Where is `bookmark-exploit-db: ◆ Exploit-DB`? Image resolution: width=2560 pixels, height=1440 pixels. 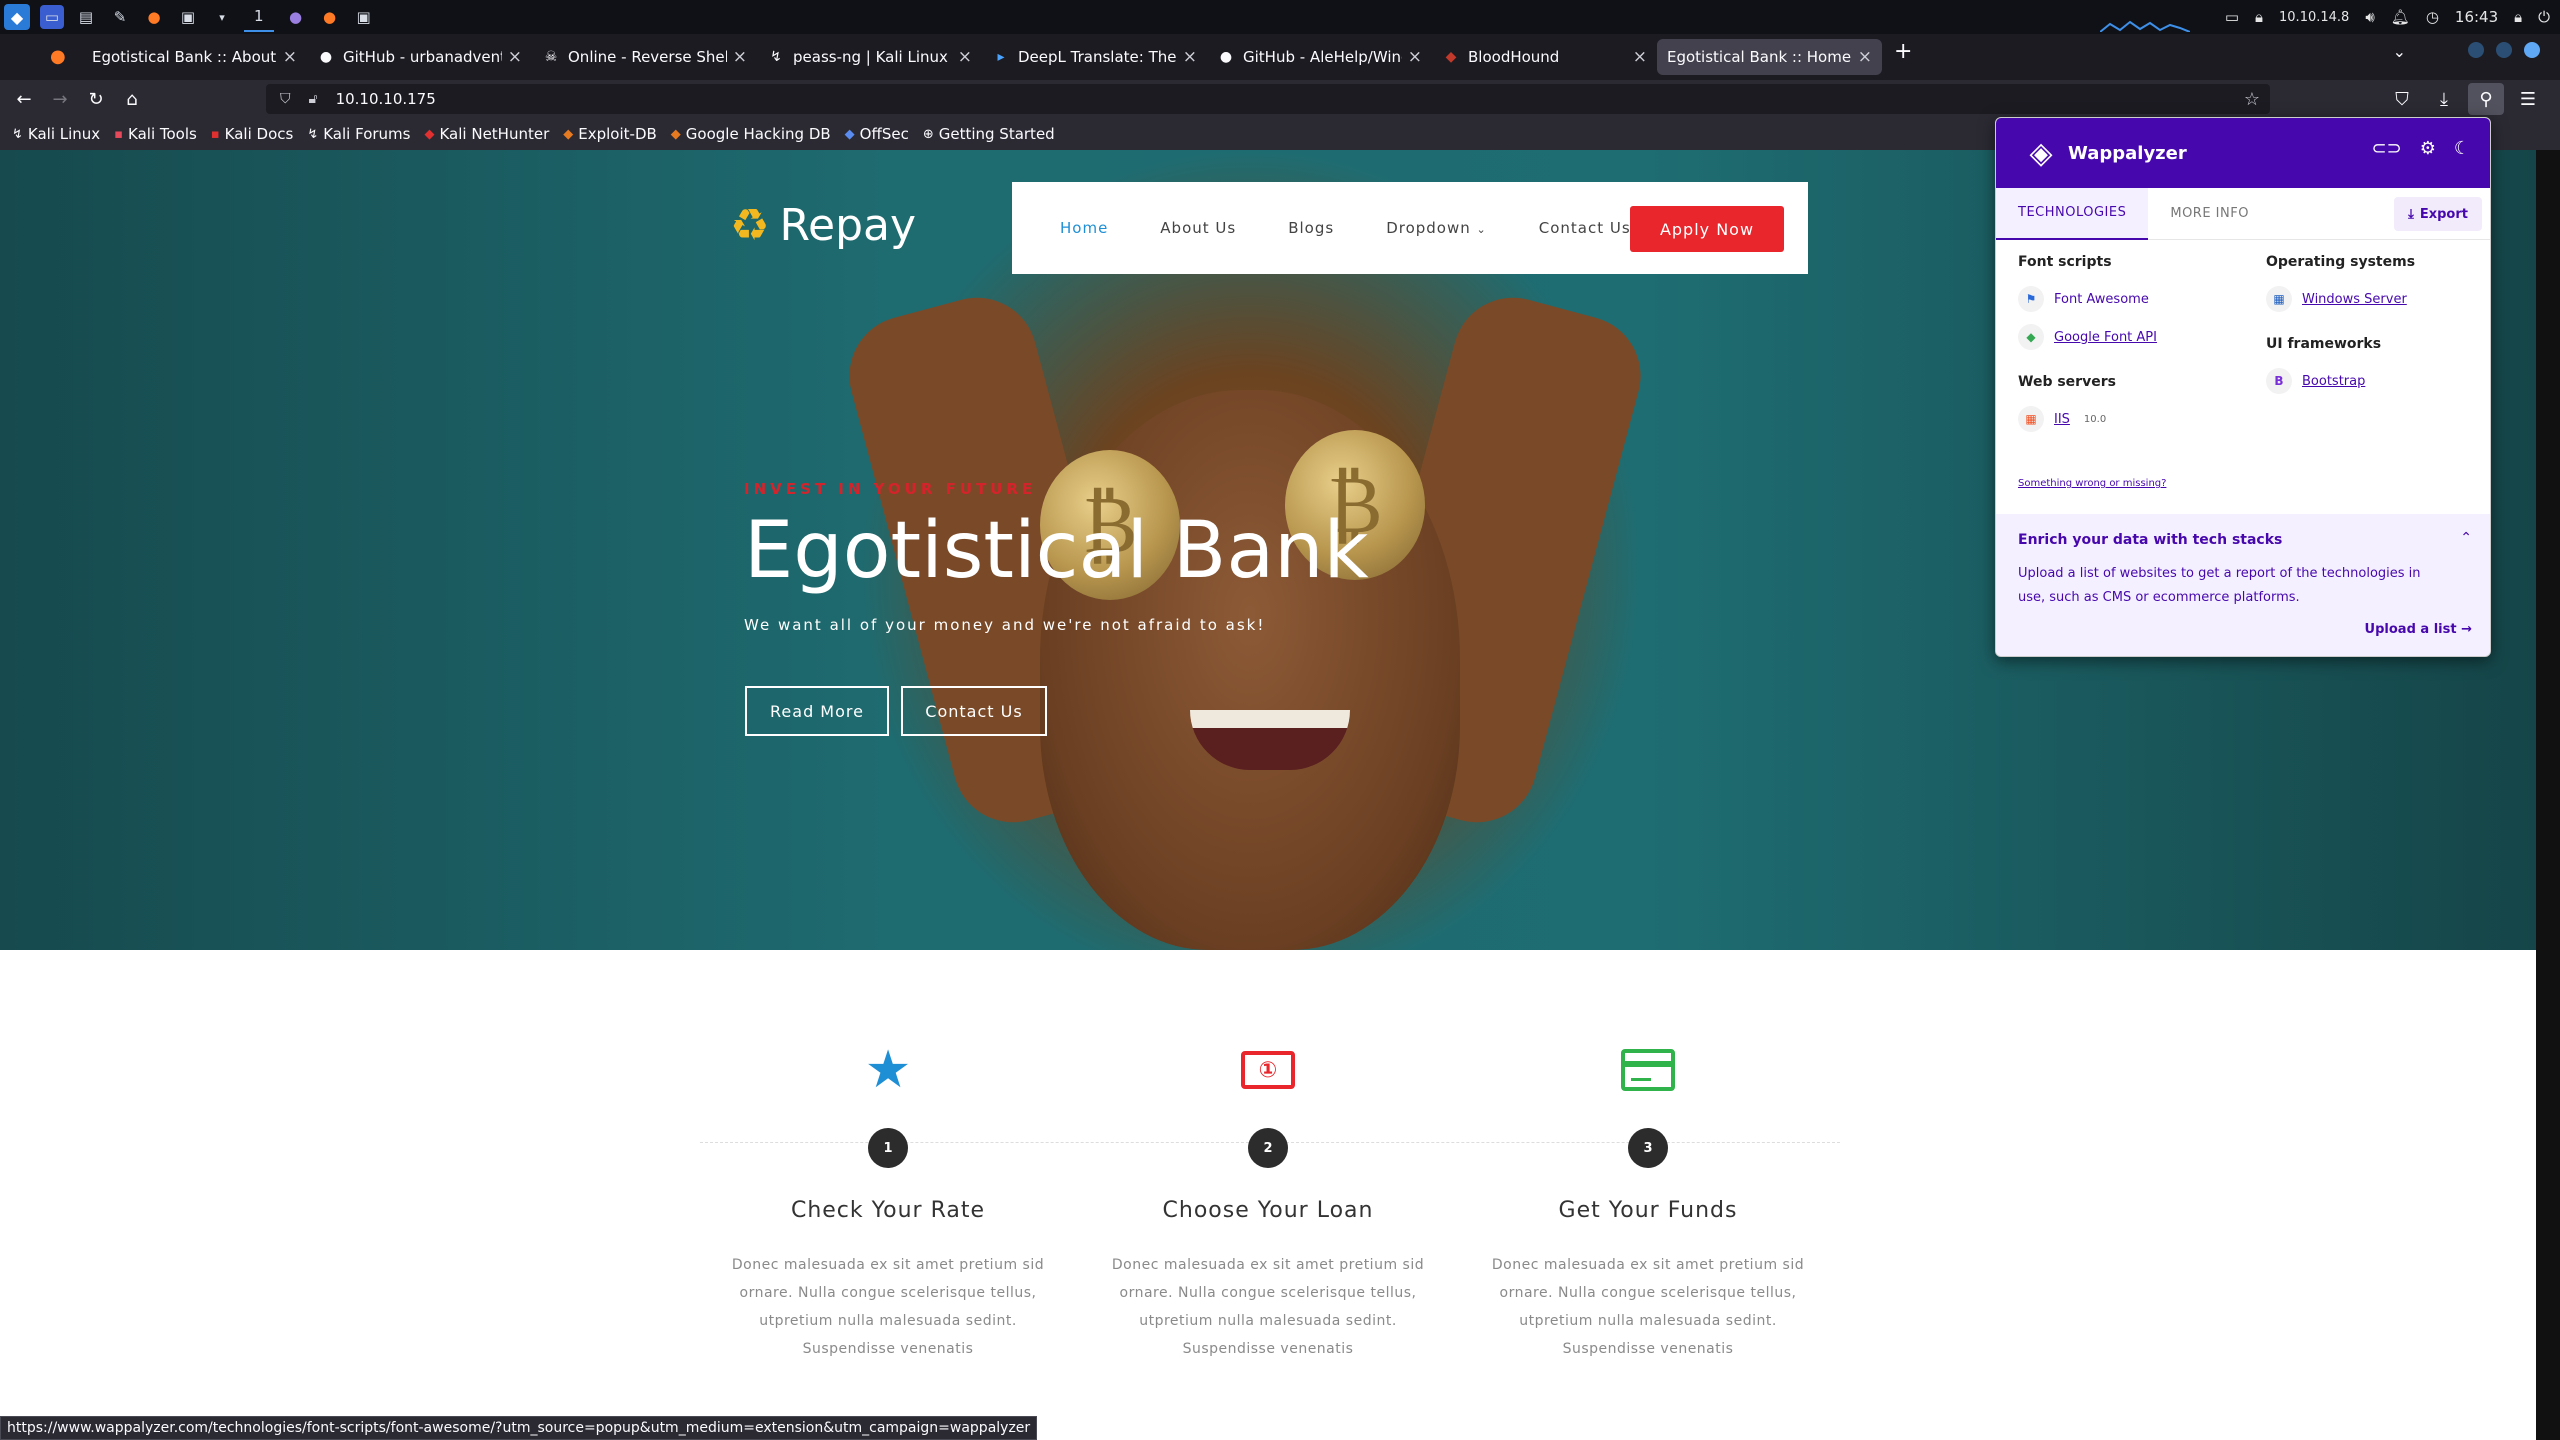
bookmark-exploit-db: ◆ Exploit-DB is located at coordinates (610, 134).